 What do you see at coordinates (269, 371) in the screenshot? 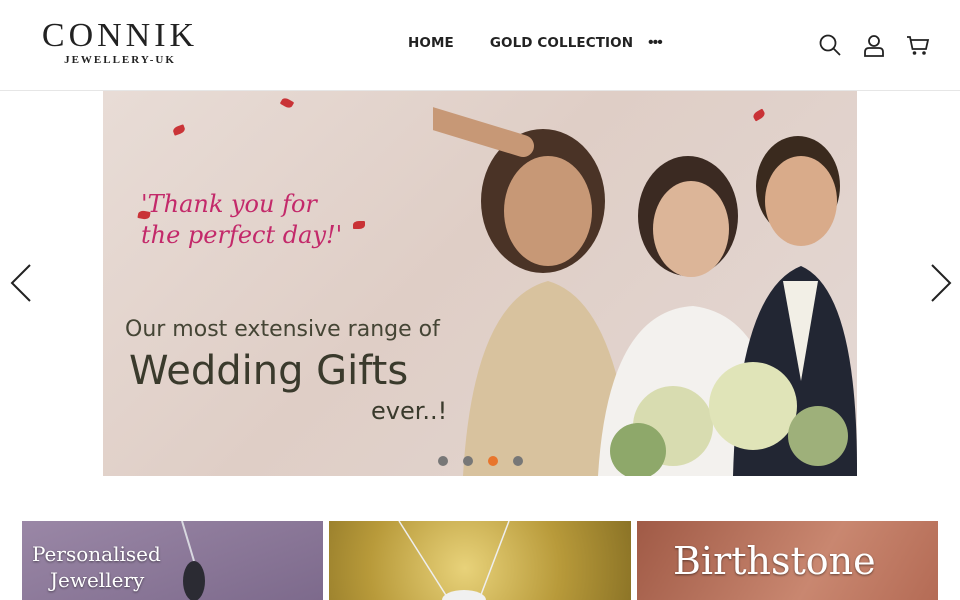
I see `hero-title: Wedding Gifts` at bounding box center [269, 371].